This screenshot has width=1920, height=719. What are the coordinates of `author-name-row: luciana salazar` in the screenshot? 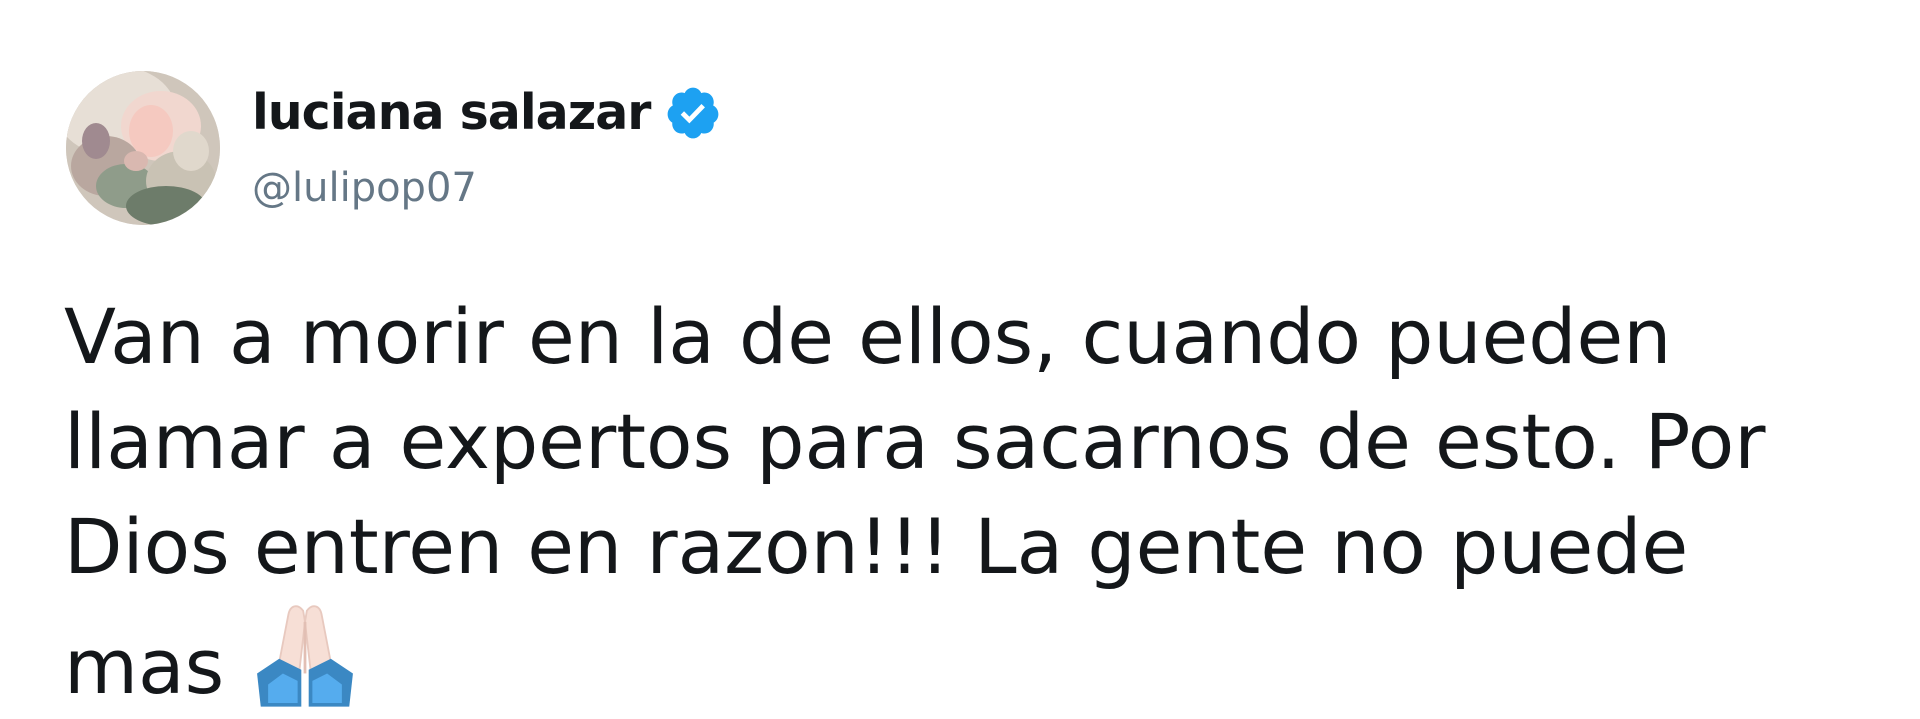 It's located at (487, 113).